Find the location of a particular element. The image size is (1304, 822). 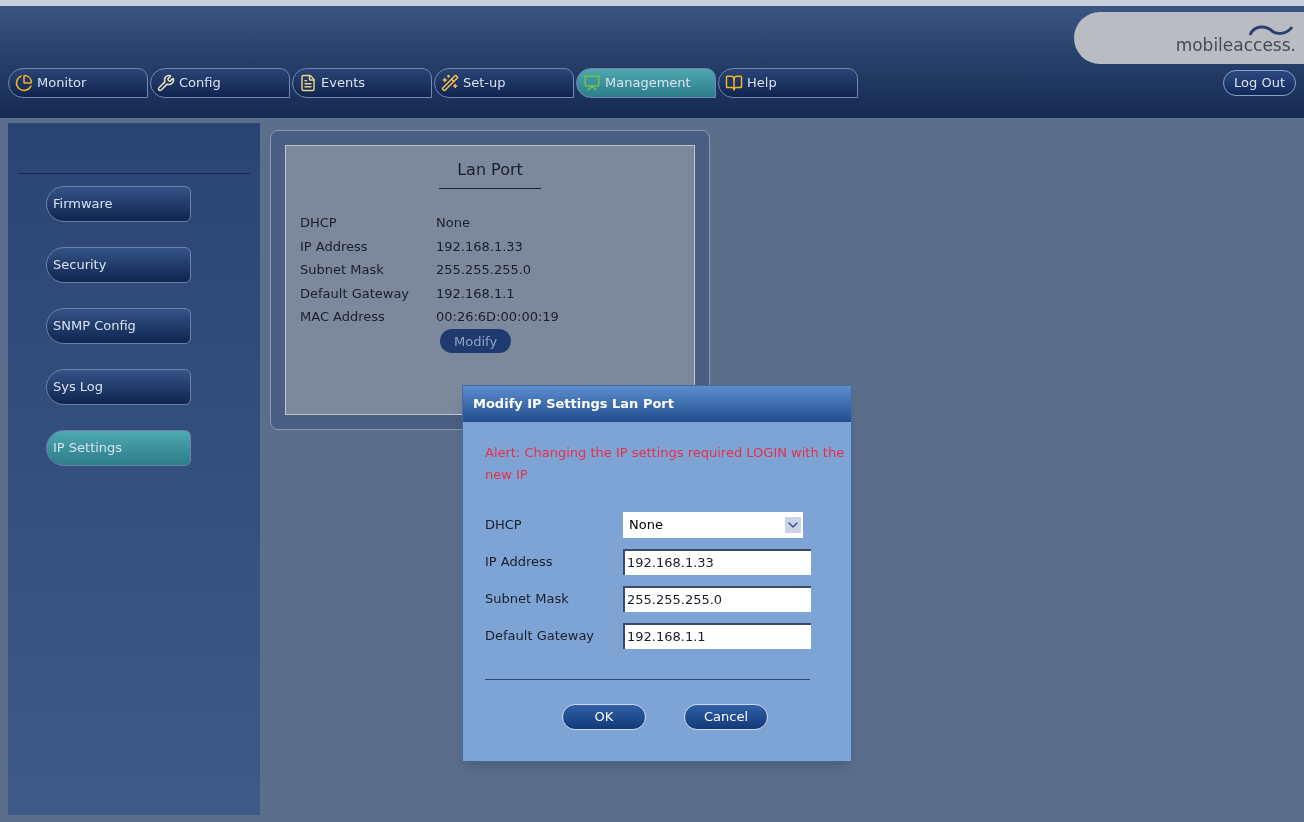

swoosh-icon is located at coordinates (1271, 29).